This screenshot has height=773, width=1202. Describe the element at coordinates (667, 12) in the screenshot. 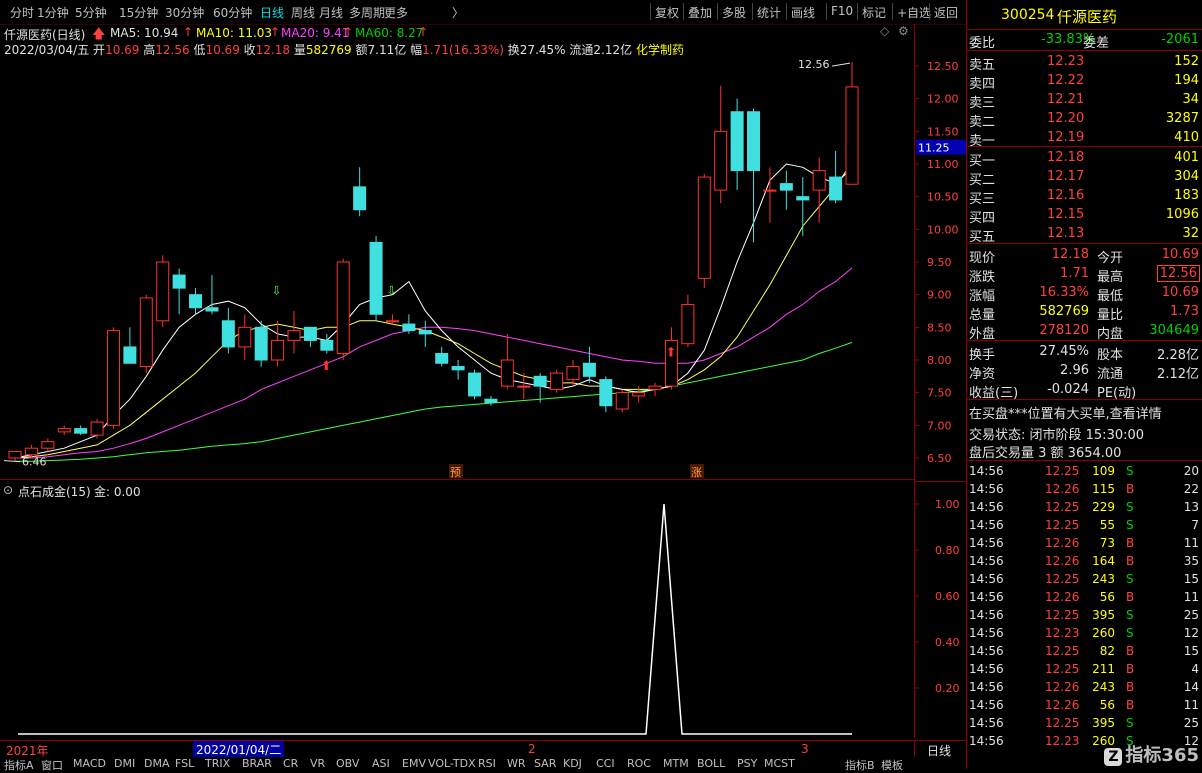

I see `toolbar-action-0: 复权` at that location.